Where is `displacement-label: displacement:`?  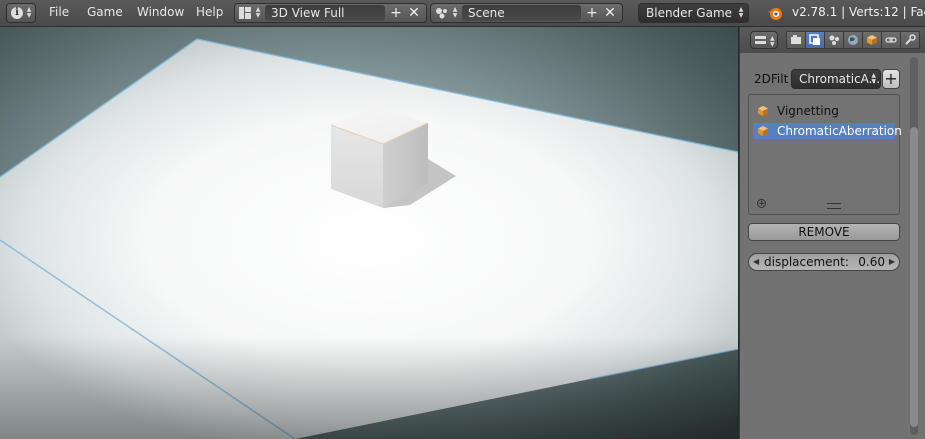
displacement-label: displacement: is located at coordinates (806, 262).